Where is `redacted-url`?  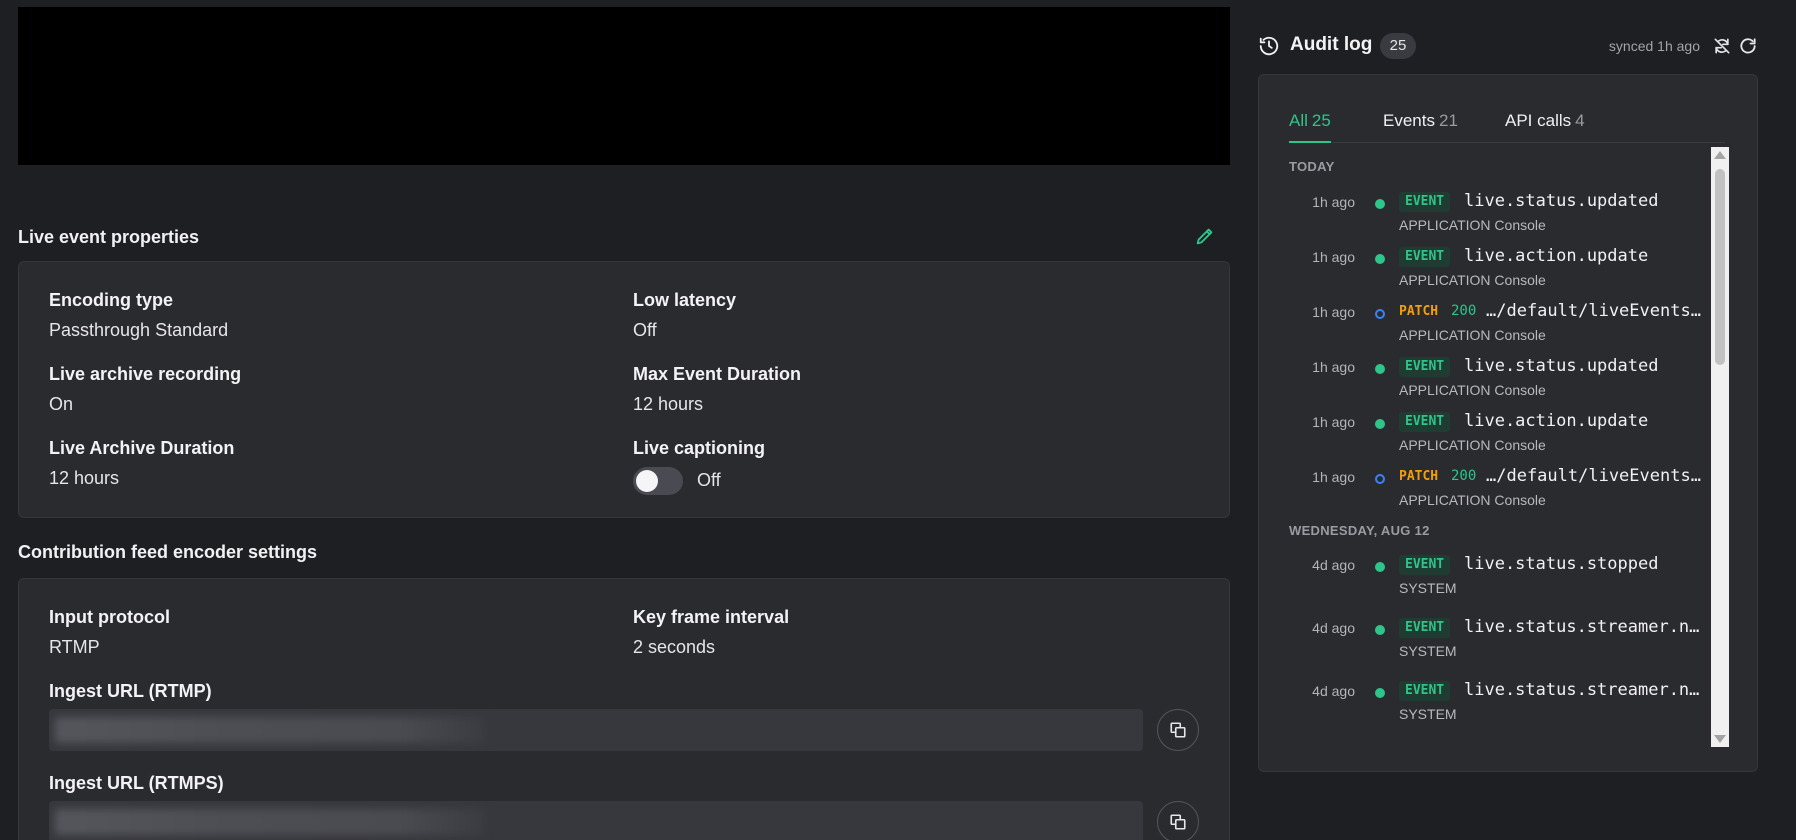 redacted-url is located at coordinates (270, 730).